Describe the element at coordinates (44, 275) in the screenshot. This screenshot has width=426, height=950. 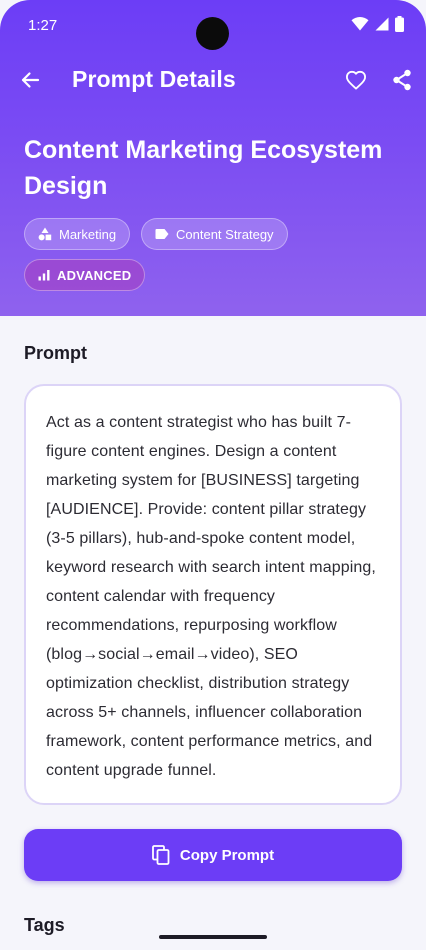
I see `signal-bars-icon` at that location.